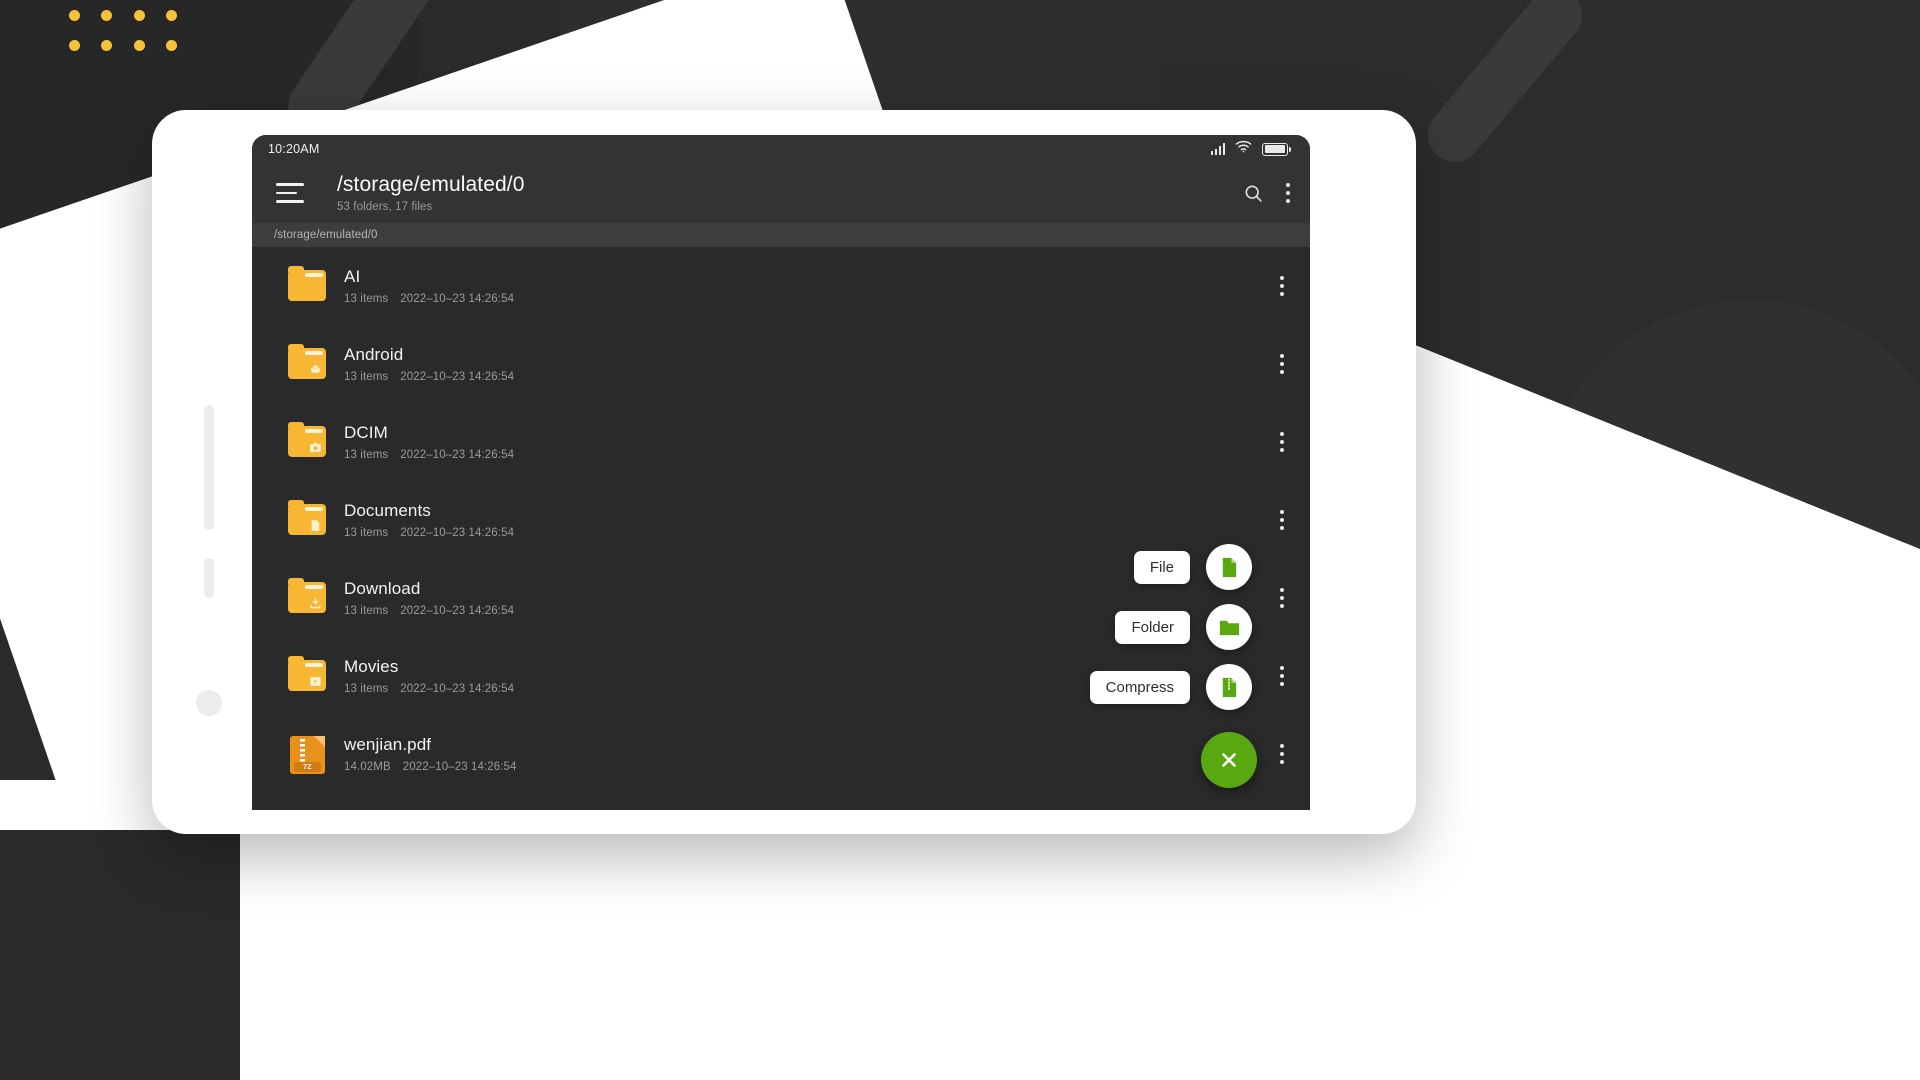 This screenshot has height=1080, width=1920. I want to click on search-icon, so click(1253, 193).